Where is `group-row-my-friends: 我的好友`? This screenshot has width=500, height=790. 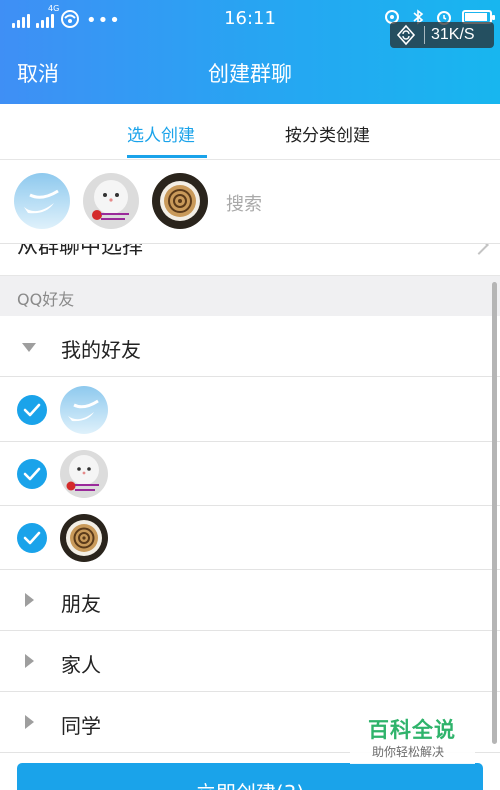 group-row-my-friends: 我的好友 is located at coordinates (250, 346).